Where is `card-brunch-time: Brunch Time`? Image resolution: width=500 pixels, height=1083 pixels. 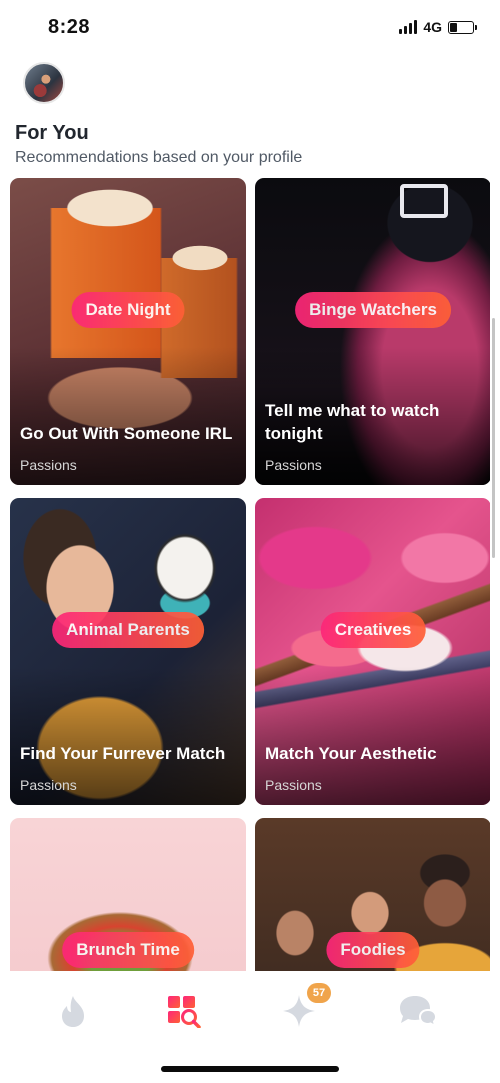
card-brunch-time: Brunch Time is located at coordinates (128, 894).